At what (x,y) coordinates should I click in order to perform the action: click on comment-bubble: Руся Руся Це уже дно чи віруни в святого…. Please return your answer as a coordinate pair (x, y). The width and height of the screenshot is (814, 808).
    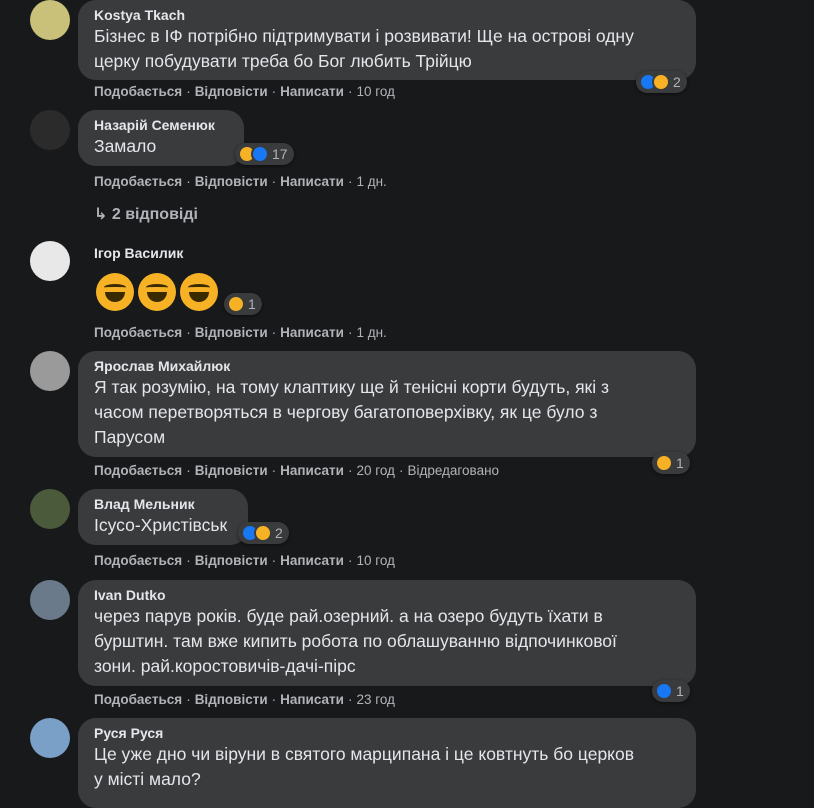
    Looking at the image, I should click on (387, 763).